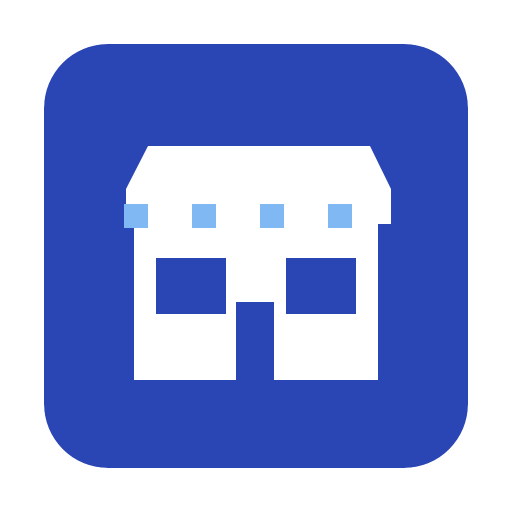  I want to click on store-window-left, so click(191, 286).